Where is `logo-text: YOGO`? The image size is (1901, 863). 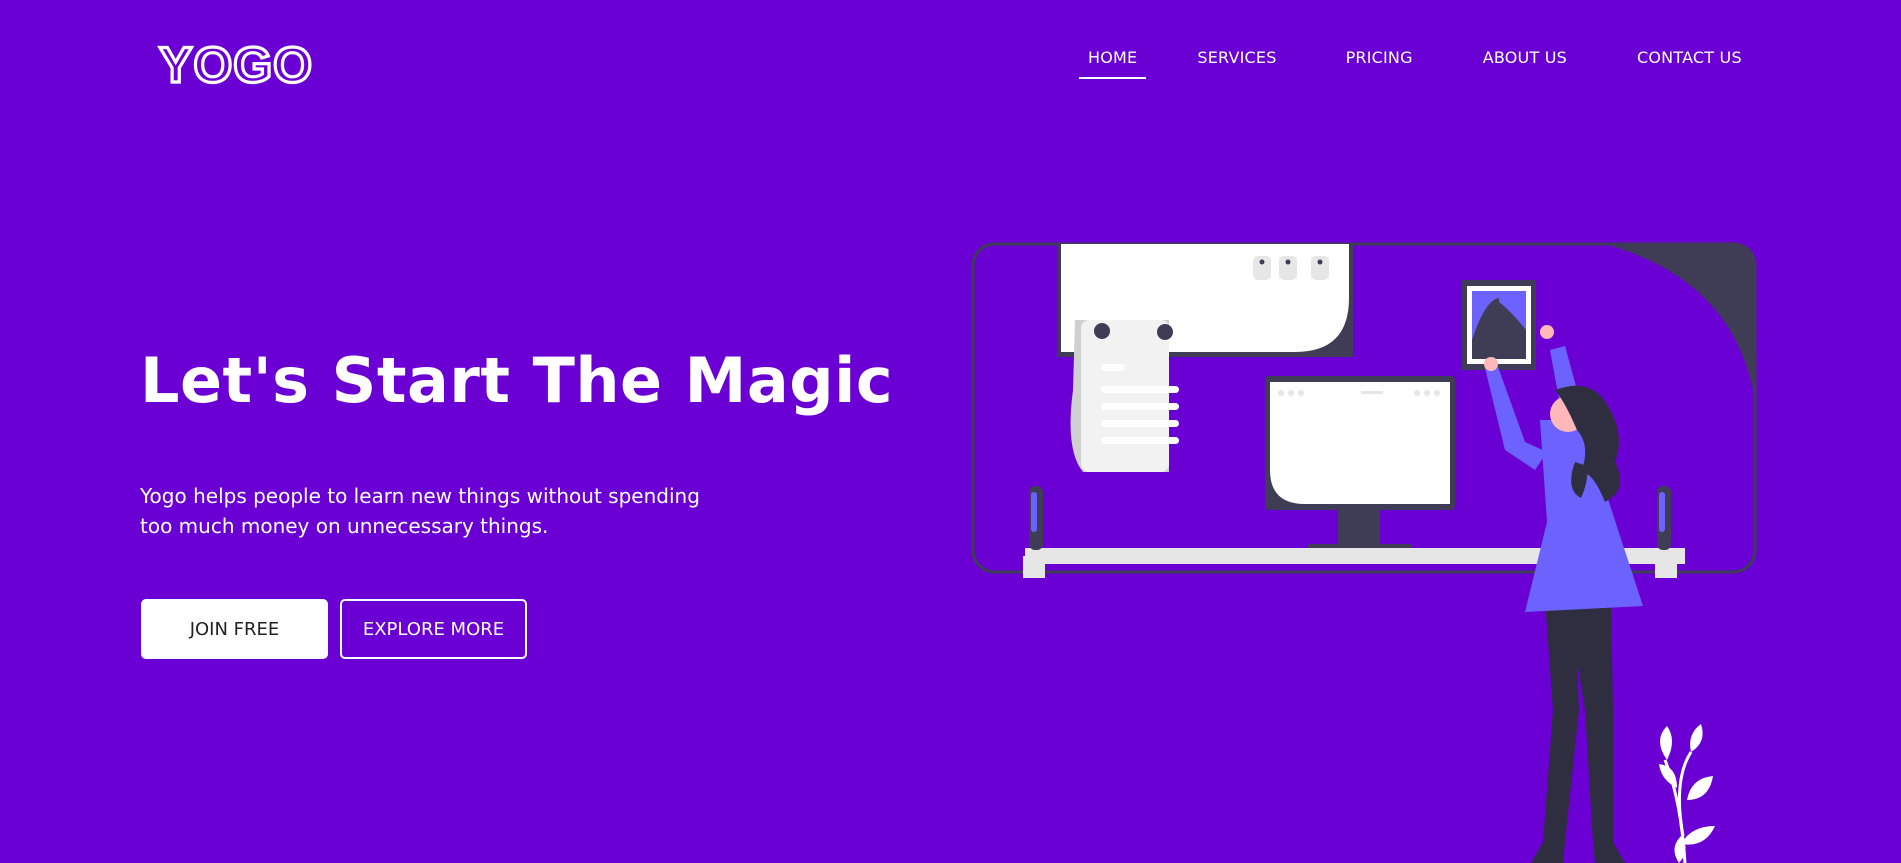 logo-text: YOGO is located at coordinates (236, 64).